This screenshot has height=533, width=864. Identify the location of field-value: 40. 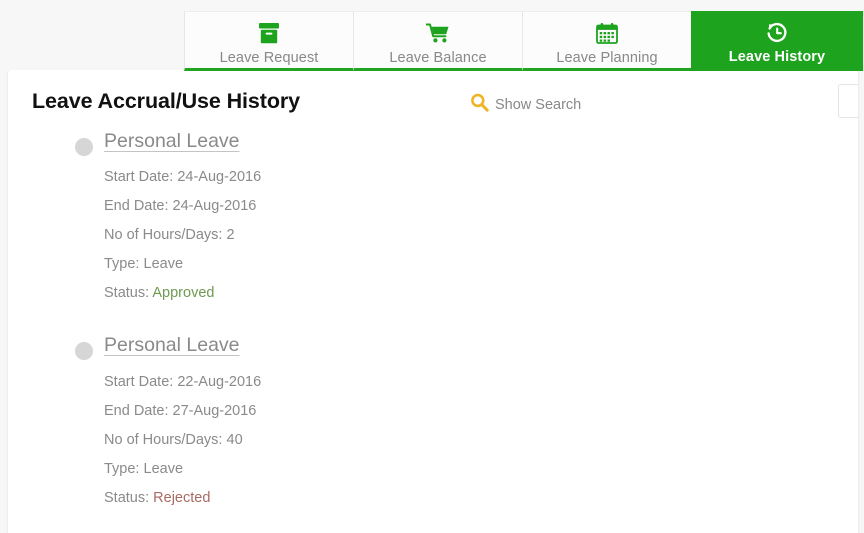
(234, 439).